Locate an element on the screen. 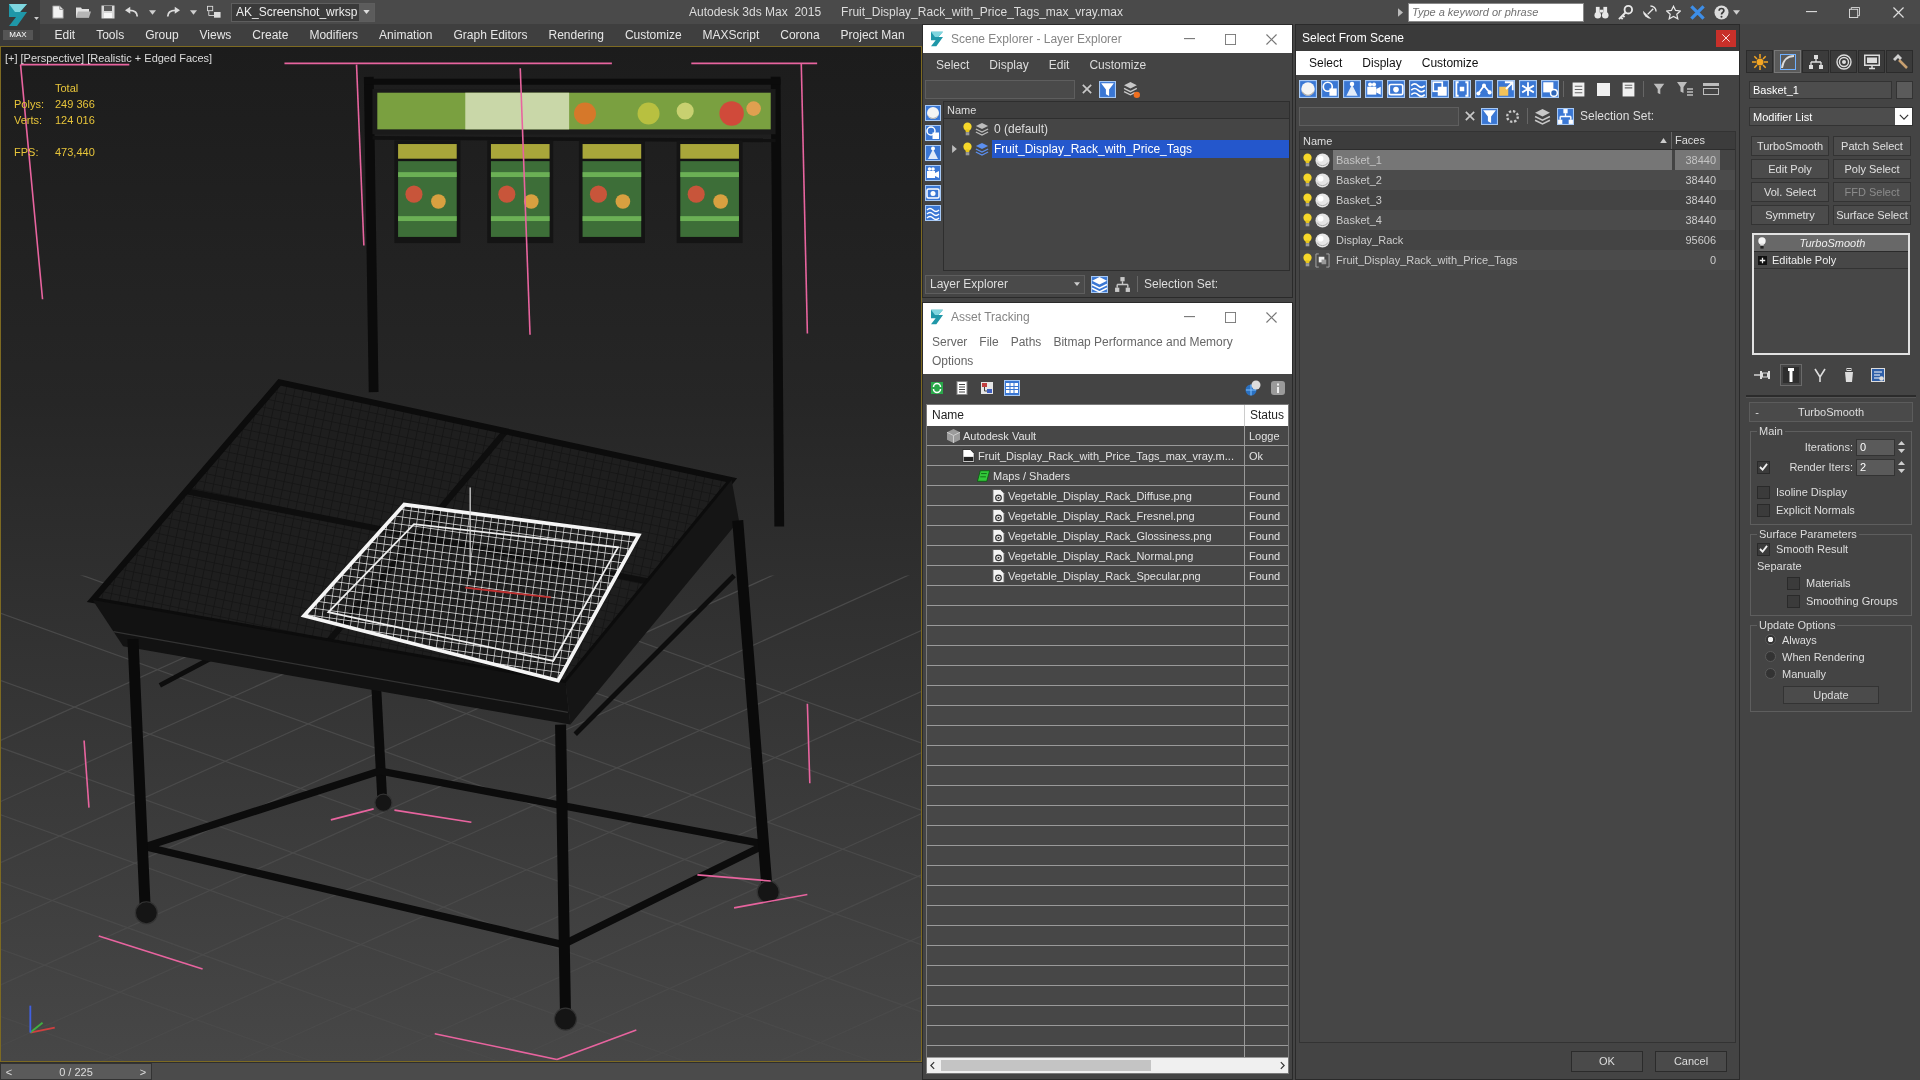 This screenshot has width=1920, height=1080. save-icon is located at coordinates (108, 12).